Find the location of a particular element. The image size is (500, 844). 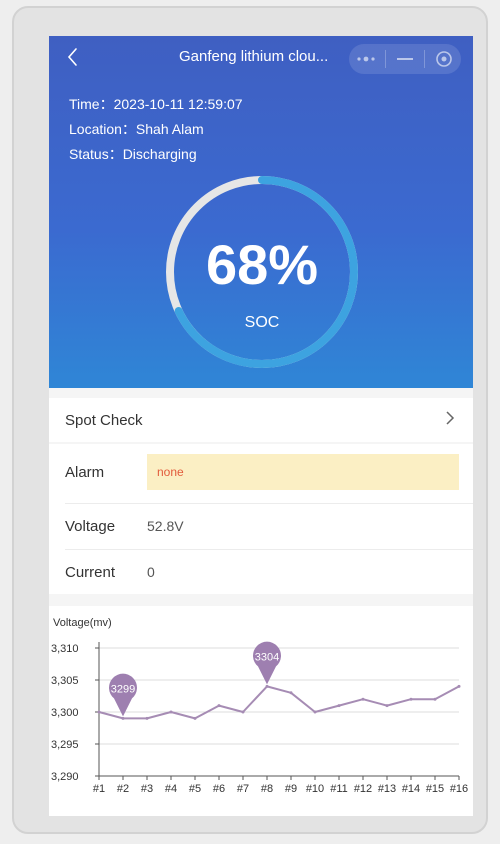

current-row: Current 0 is located at coordinates (261, 572).